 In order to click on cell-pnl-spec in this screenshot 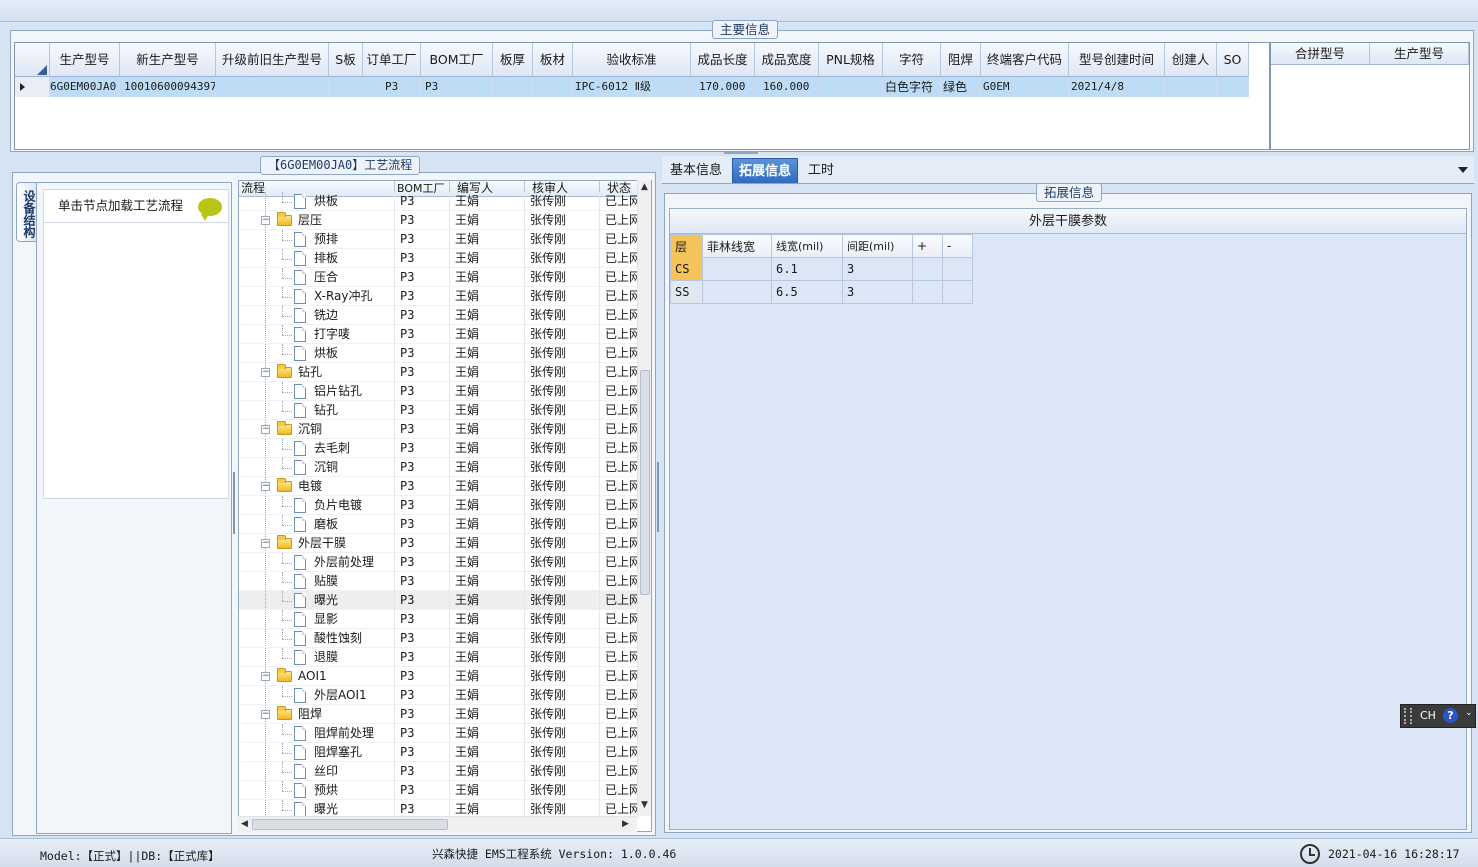, I will do `click(851, 87)`.